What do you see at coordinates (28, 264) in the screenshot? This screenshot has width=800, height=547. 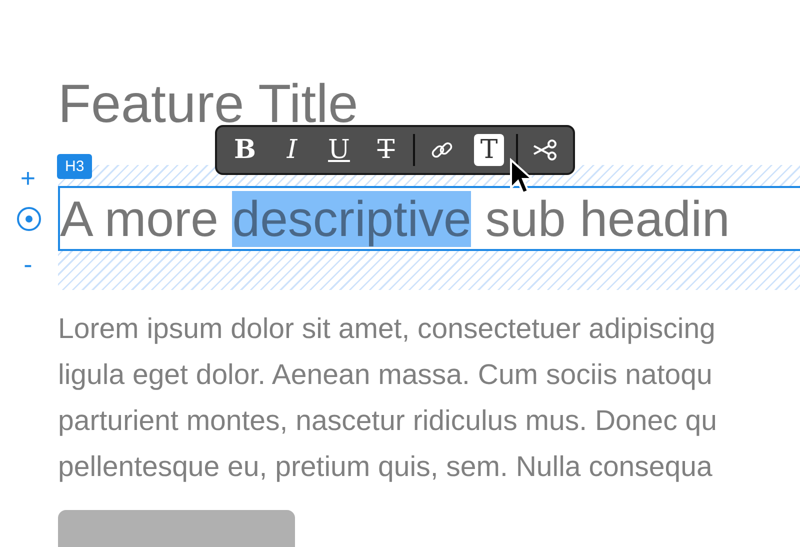 I see `remove-control: -` at bounding box center [28, 264].